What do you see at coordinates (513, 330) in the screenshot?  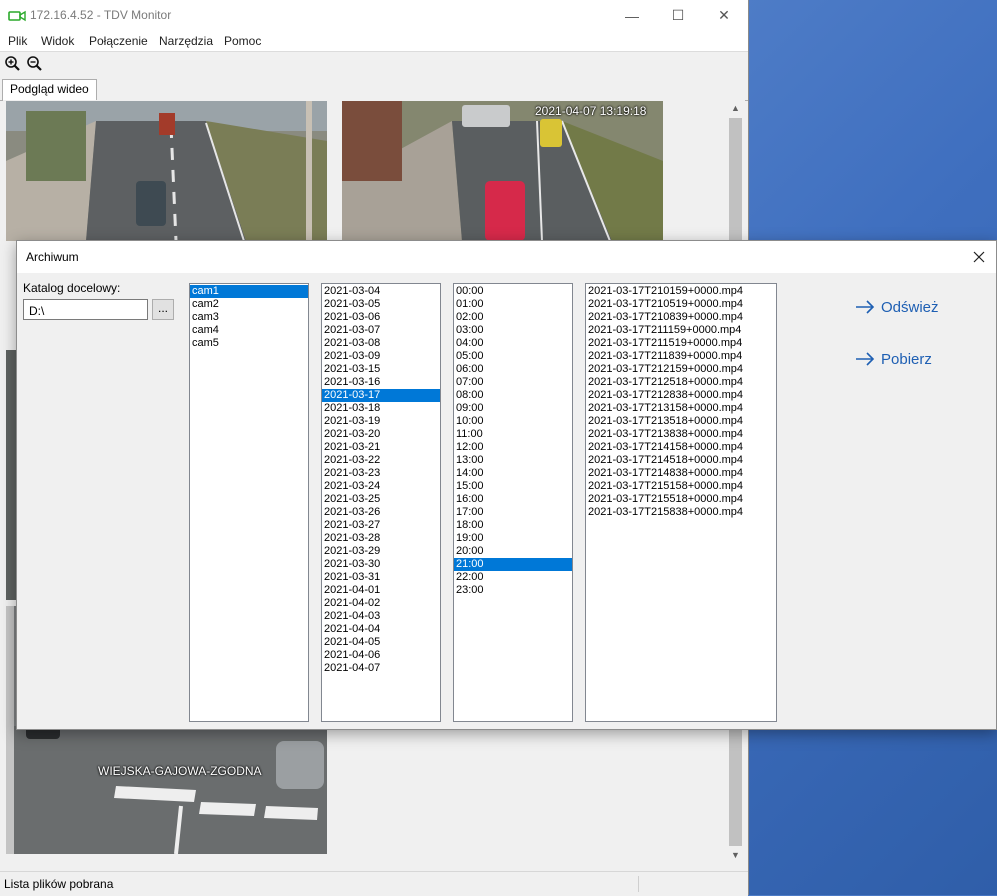 I see `hour-list-item: 03:00` at bounding box center [513, 330].